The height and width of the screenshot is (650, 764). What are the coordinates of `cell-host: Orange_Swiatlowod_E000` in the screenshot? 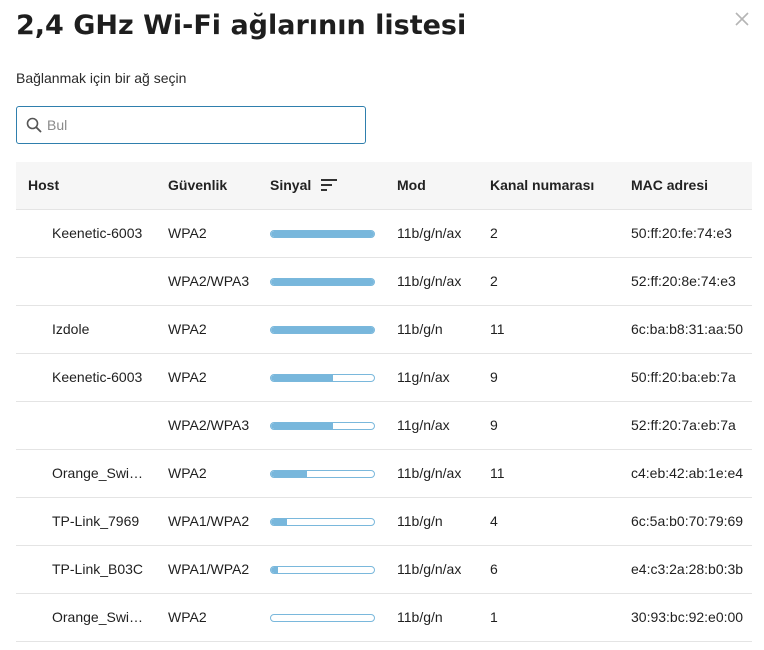 It's located at (101, 617).